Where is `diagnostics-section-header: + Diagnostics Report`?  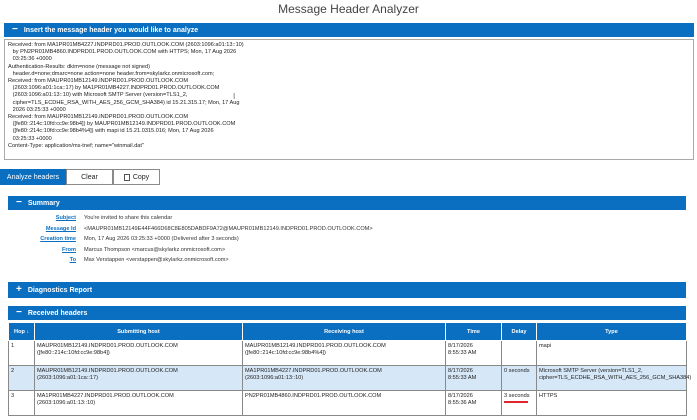 diagnostics-section-header: + Diagnostics Report is located at coordinates (347, 290).